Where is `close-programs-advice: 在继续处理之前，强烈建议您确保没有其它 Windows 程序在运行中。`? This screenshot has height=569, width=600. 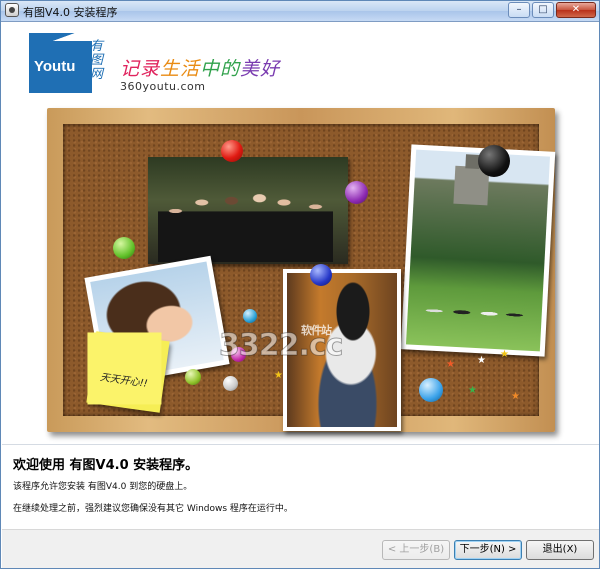 close-programs-advice: 在继续处理之前，强烈建议您确保没有其它 Windows 程序在运行中。 is located at coordinates (153, 509).